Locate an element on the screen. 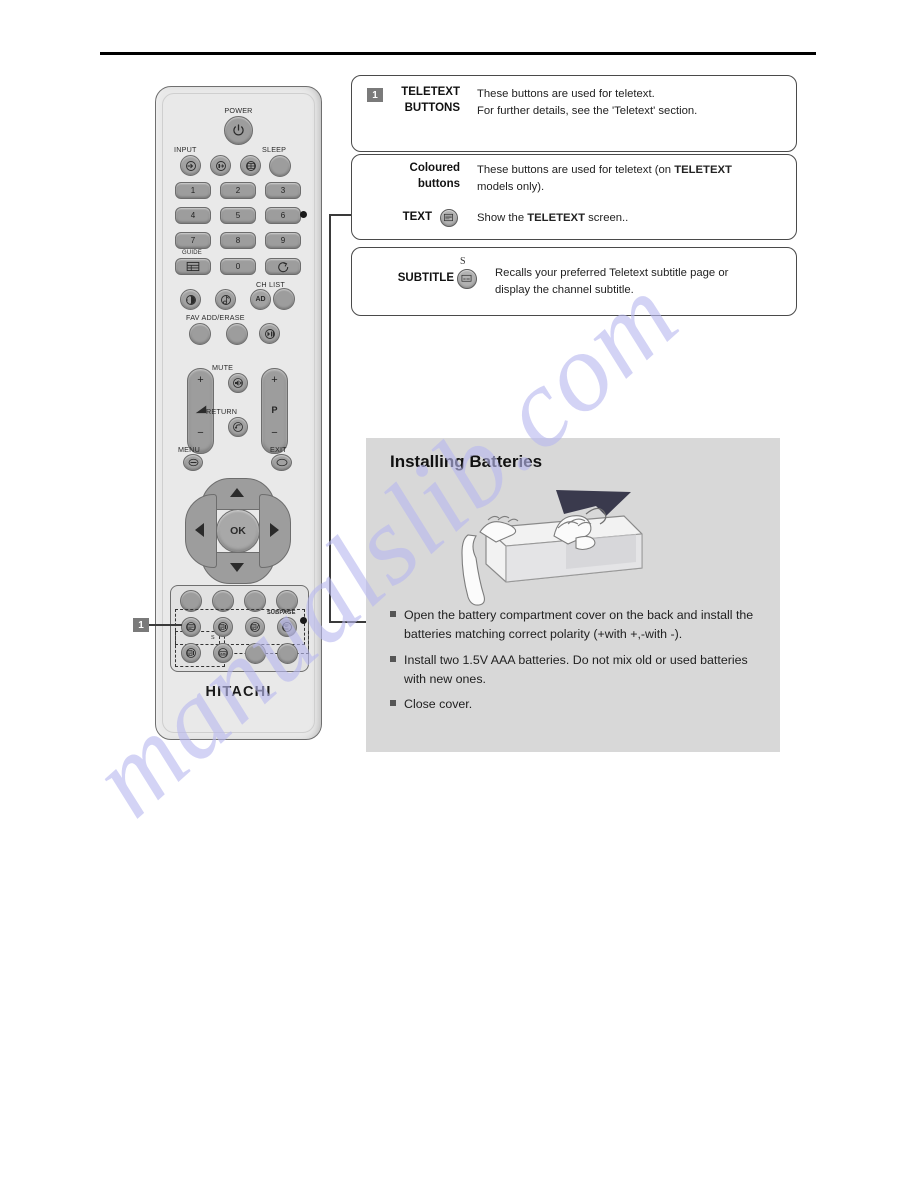  input-button is located at coordinates (190, 165).